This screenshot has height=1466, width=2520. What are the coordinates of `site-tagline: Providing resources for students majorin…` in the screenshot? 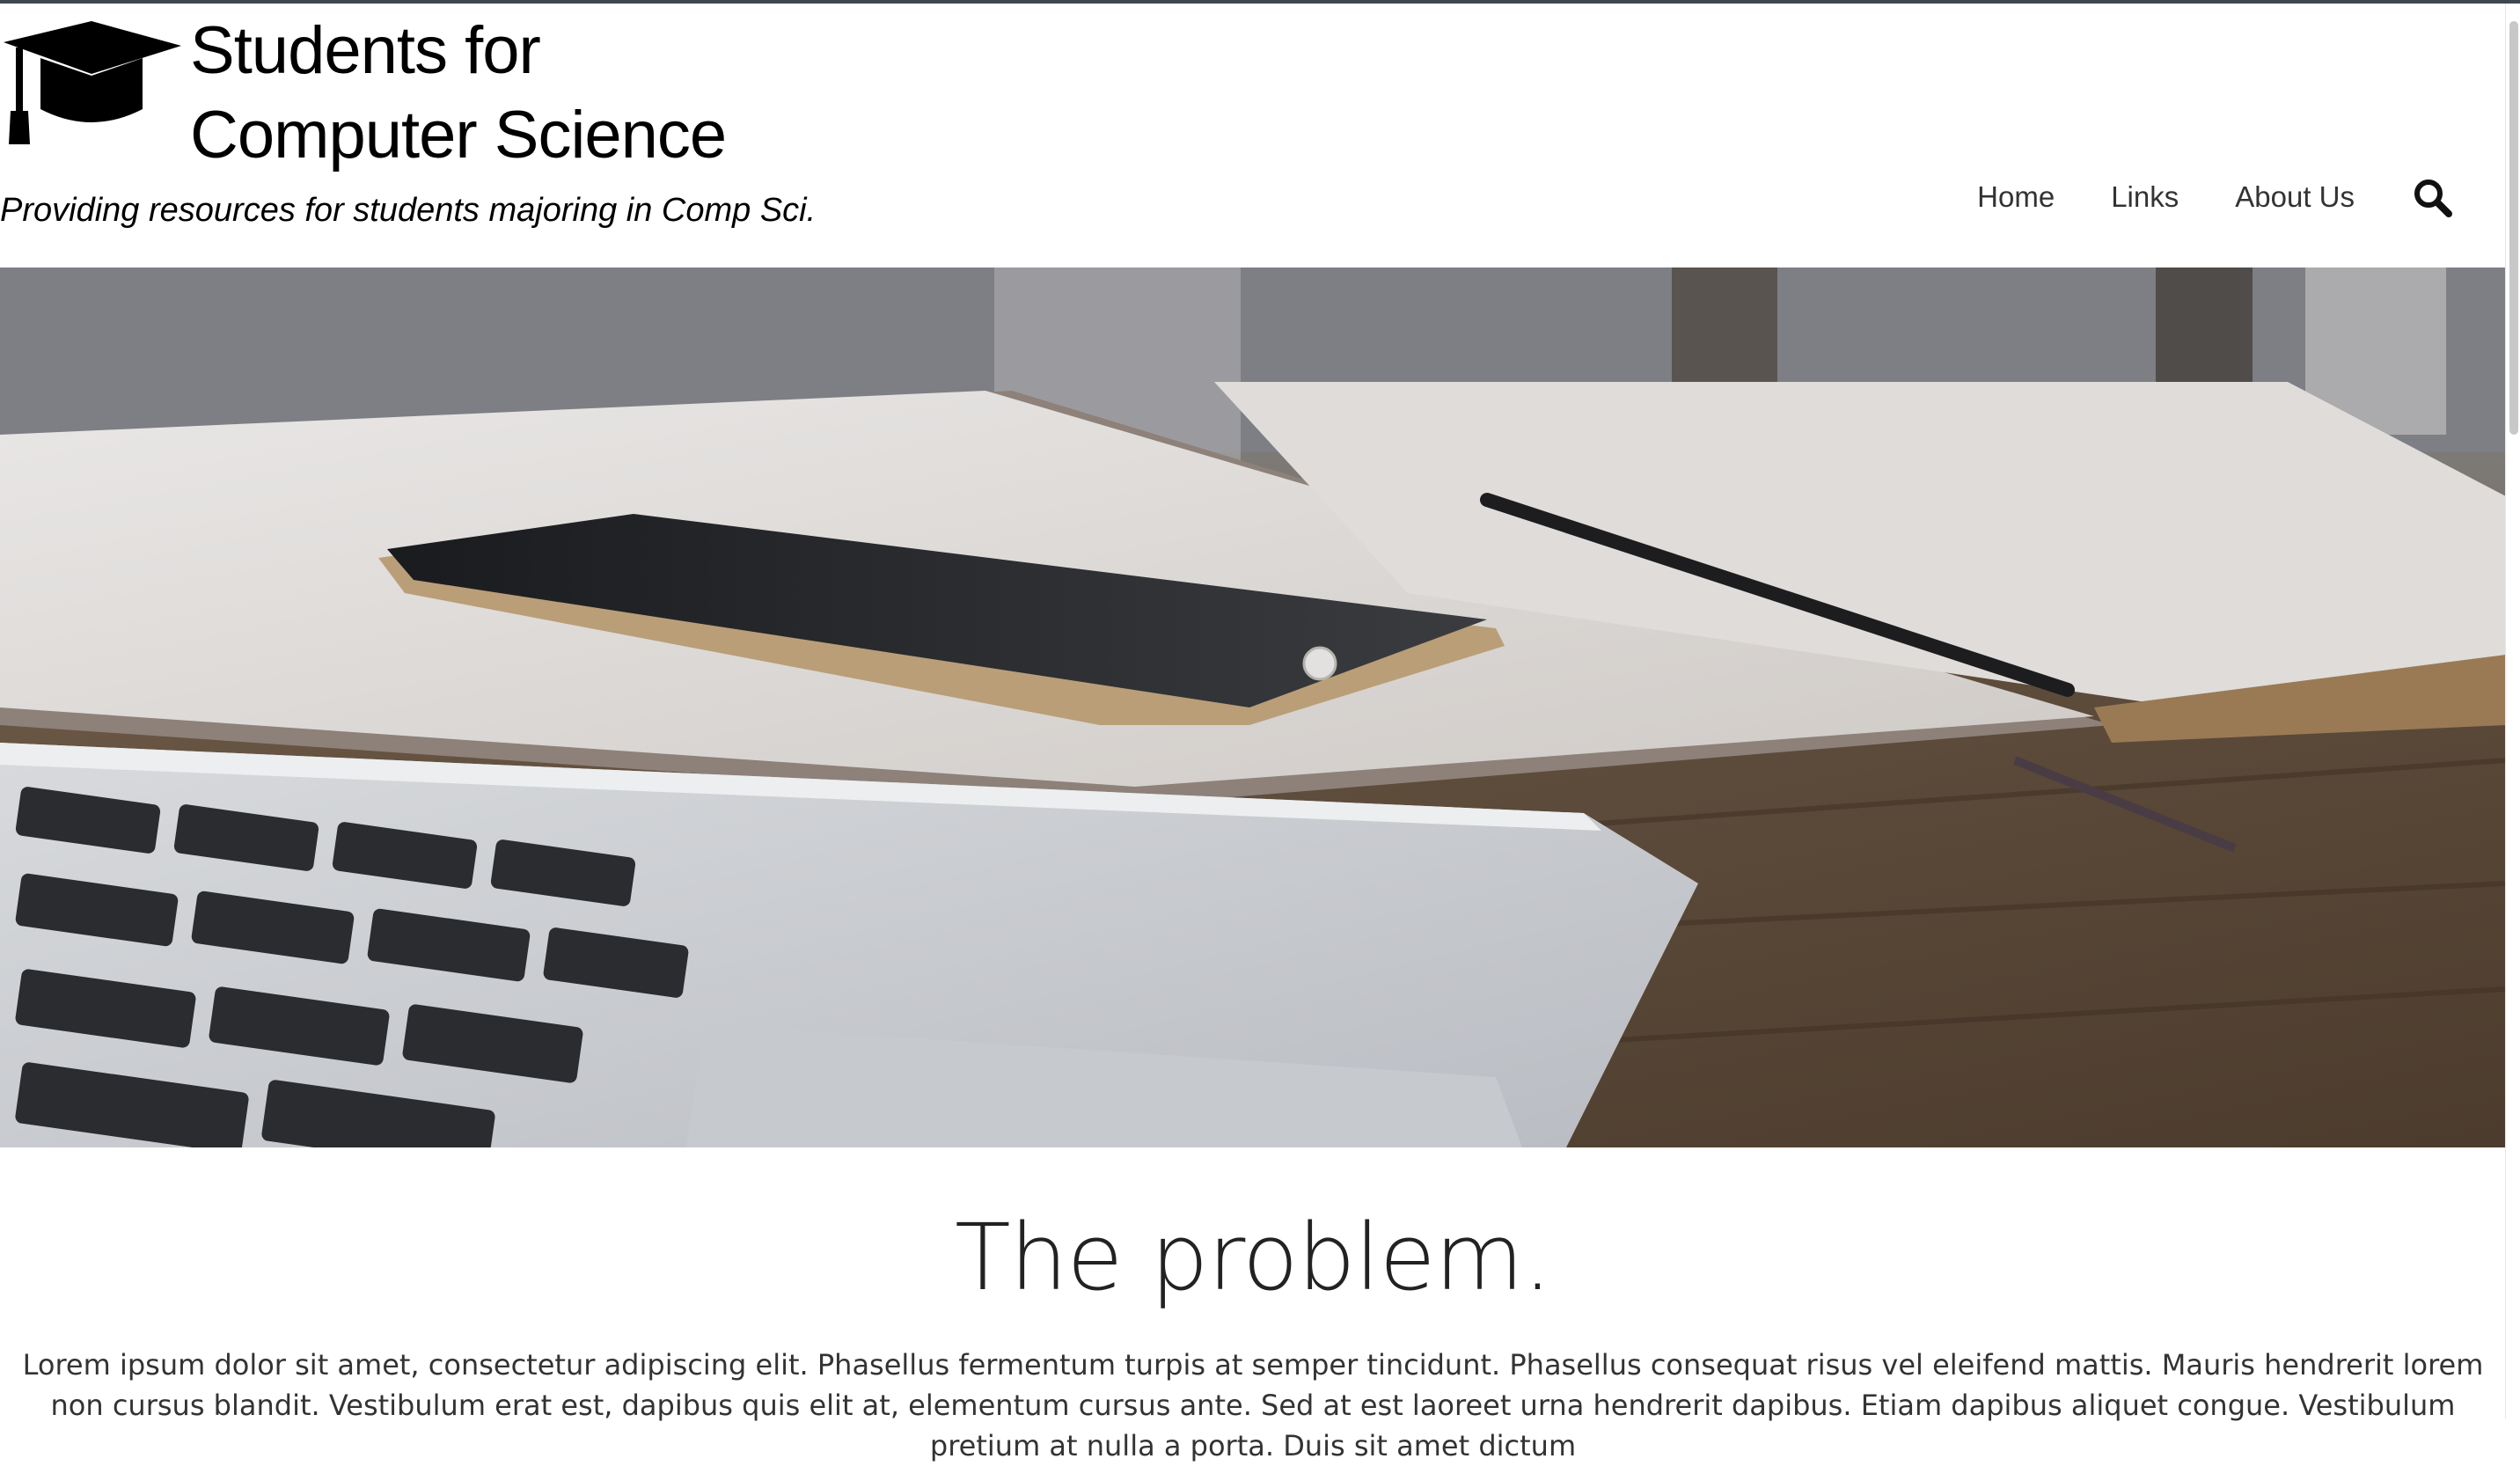 It's located at (408, 210).